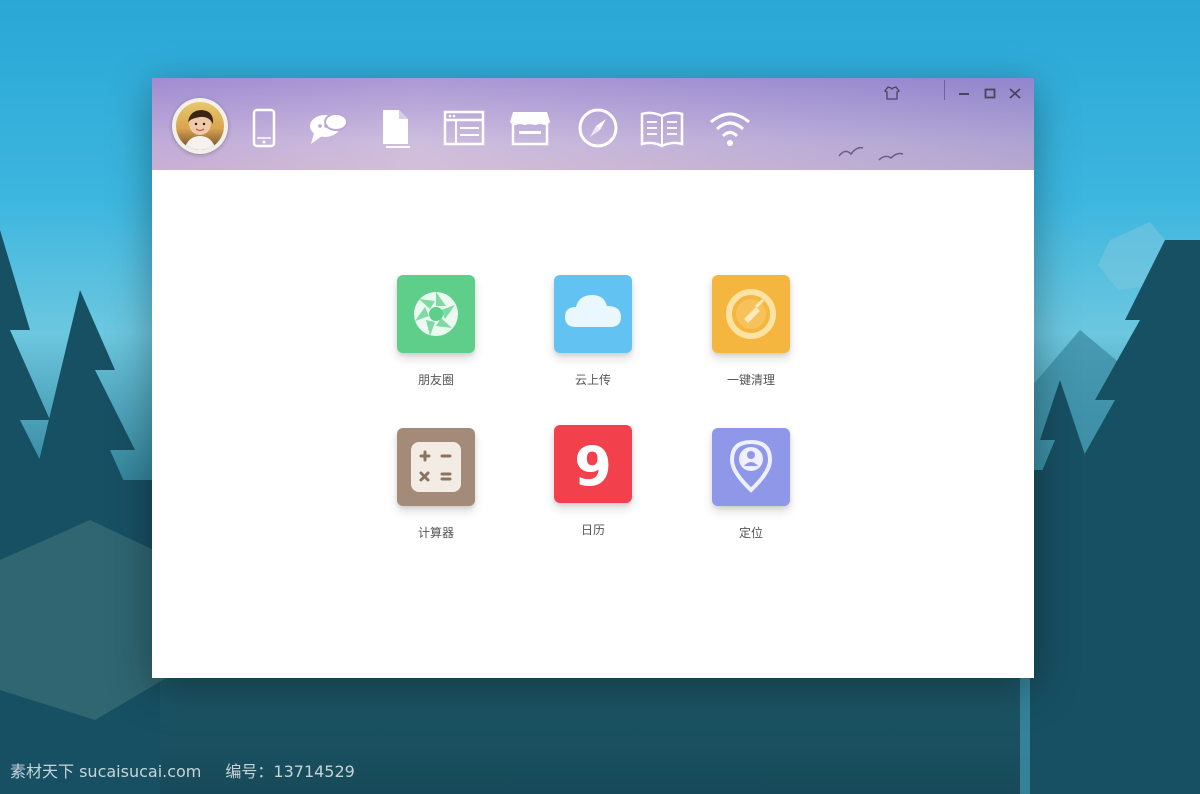 The width and height of the screenshot is (1200, 794). Describe the element at coordinates (944, 90) in the screenshot. I see `controls-separator` at that location.